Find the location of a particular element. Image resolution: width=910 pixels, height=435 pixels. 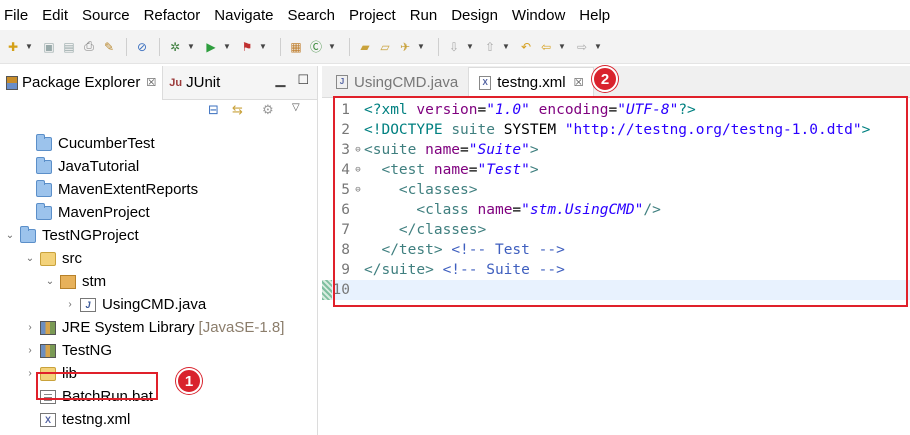

open-type-icon: ▰ is located at coordinates (365, 47).